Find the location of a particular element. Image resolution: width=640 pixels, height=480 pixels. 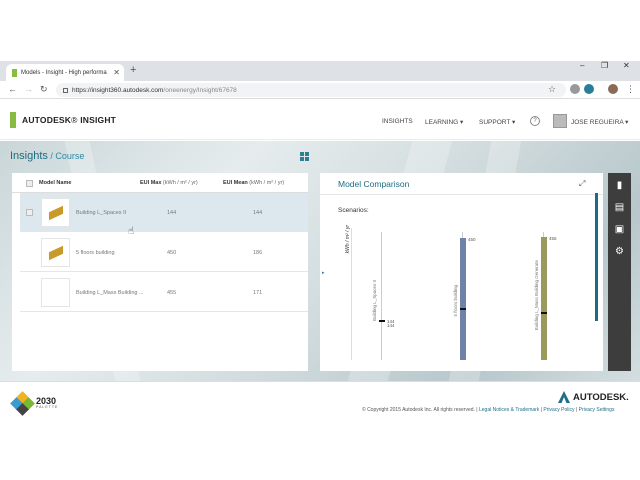

divider is located at coordinates (461, 194).